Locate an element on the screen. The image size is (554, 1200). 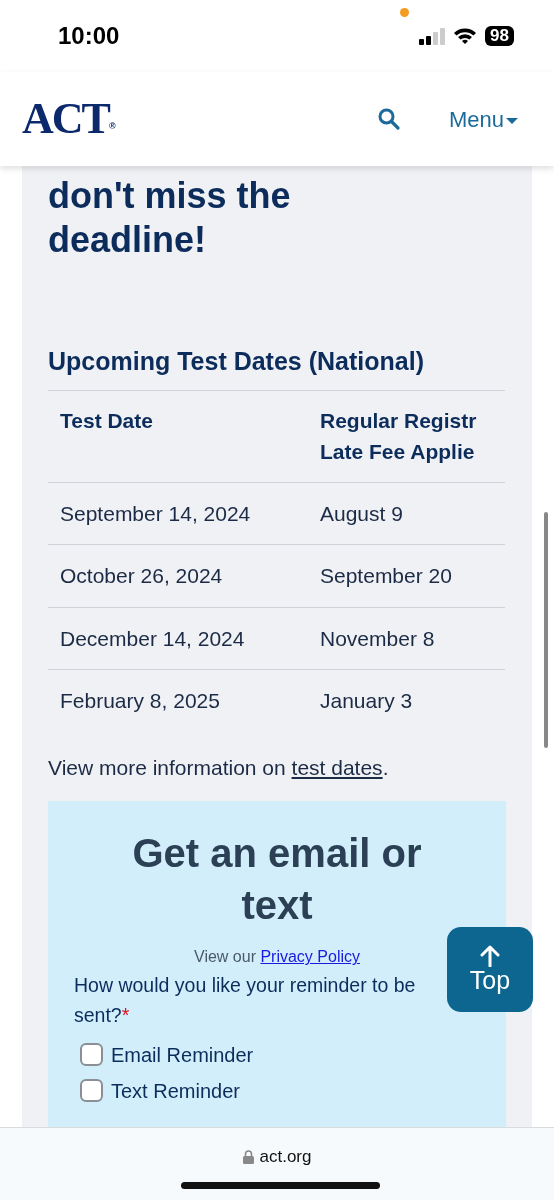
privacy-policy-link: Privacy Policy is located at coordinates (310, 957).